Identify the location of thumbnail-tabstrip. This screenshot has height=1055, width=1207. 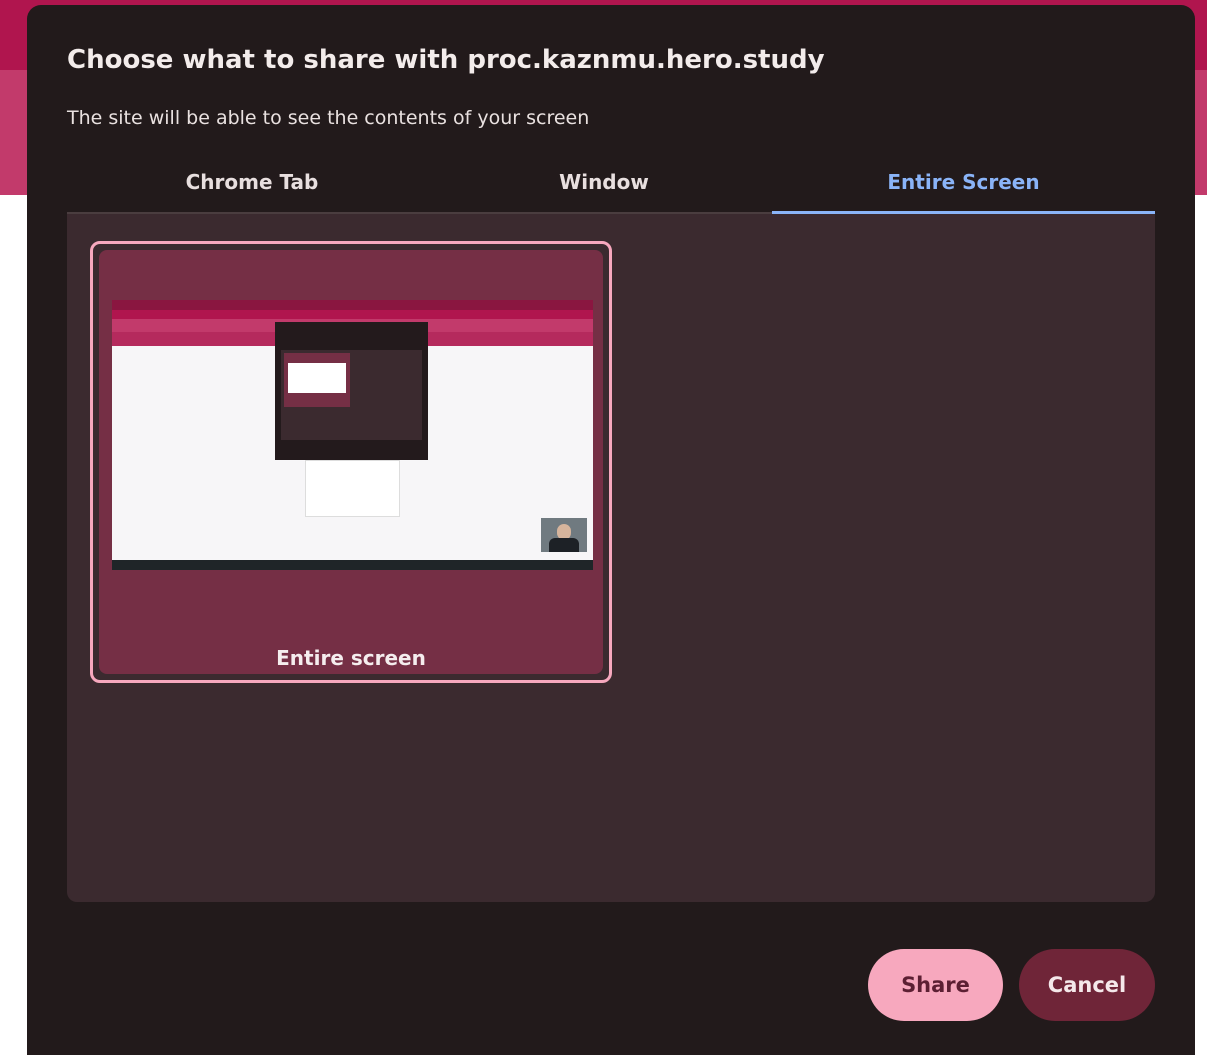
(352, 305).